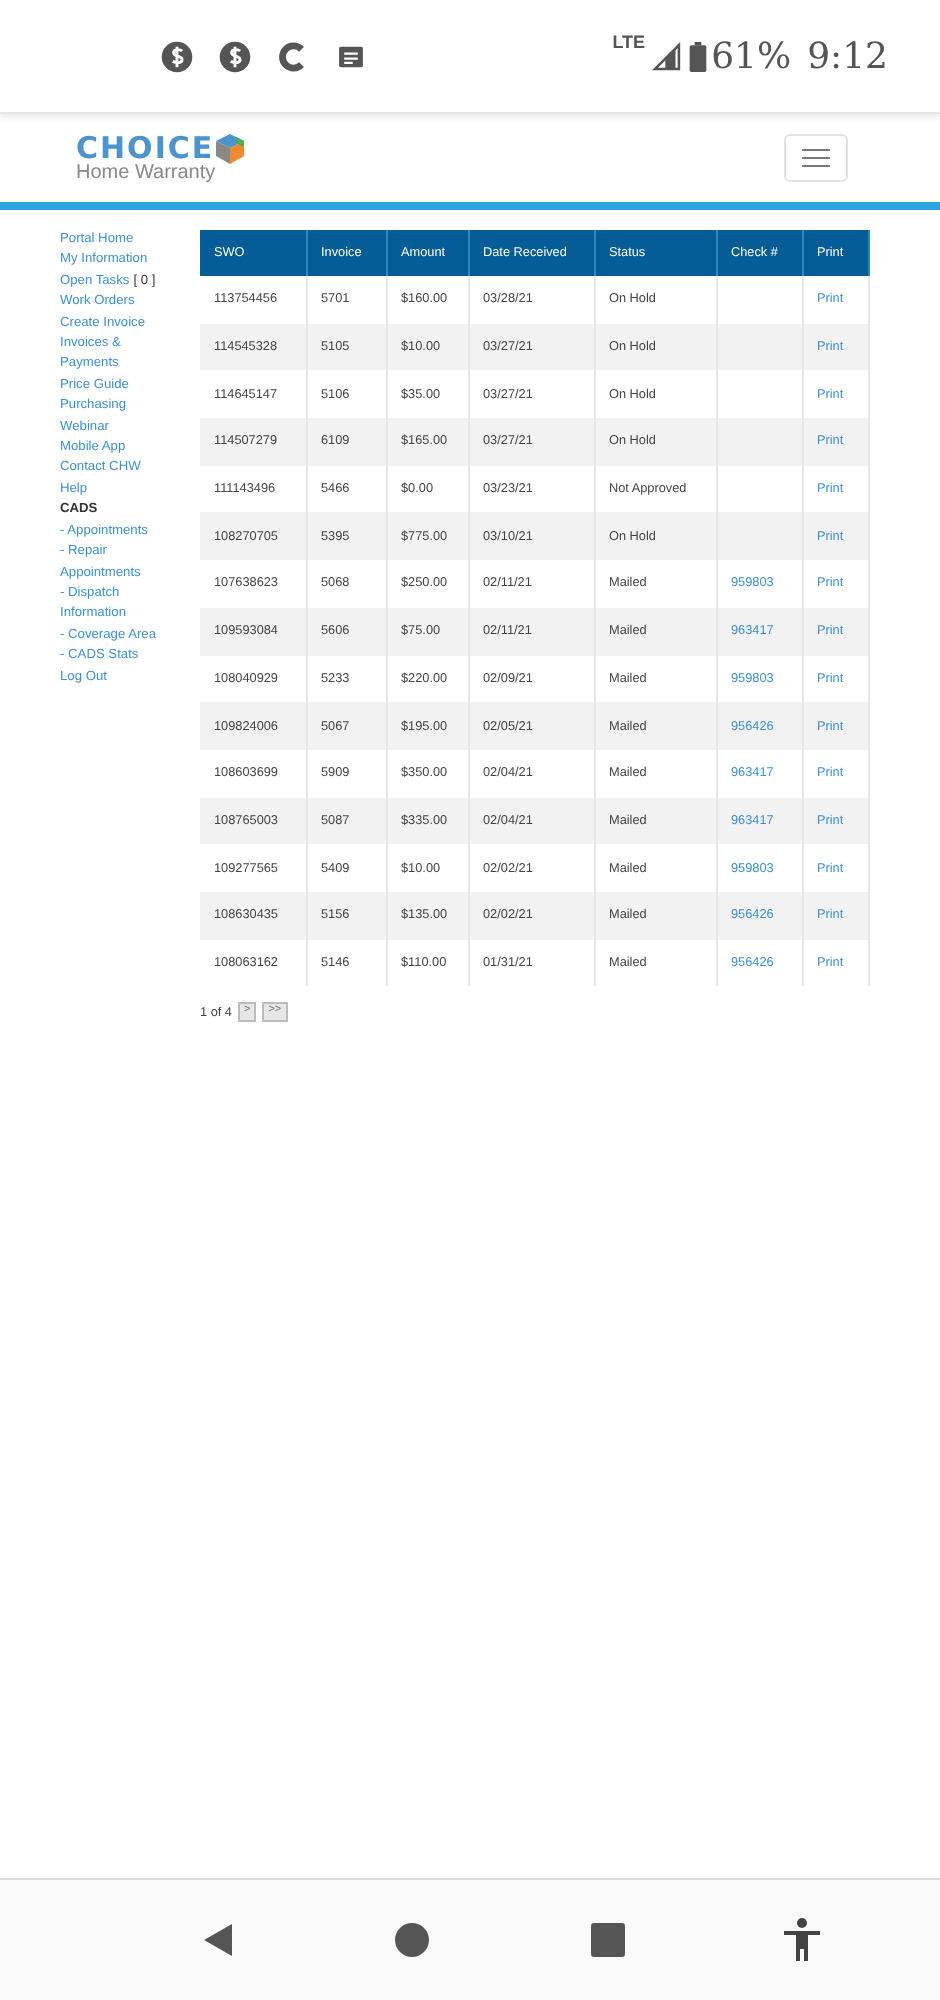 The height and width of the screenshot is (2000, 940). Describe the element at coordinates (217, 1940) in the screenshot. I see `back-icon` at that location.